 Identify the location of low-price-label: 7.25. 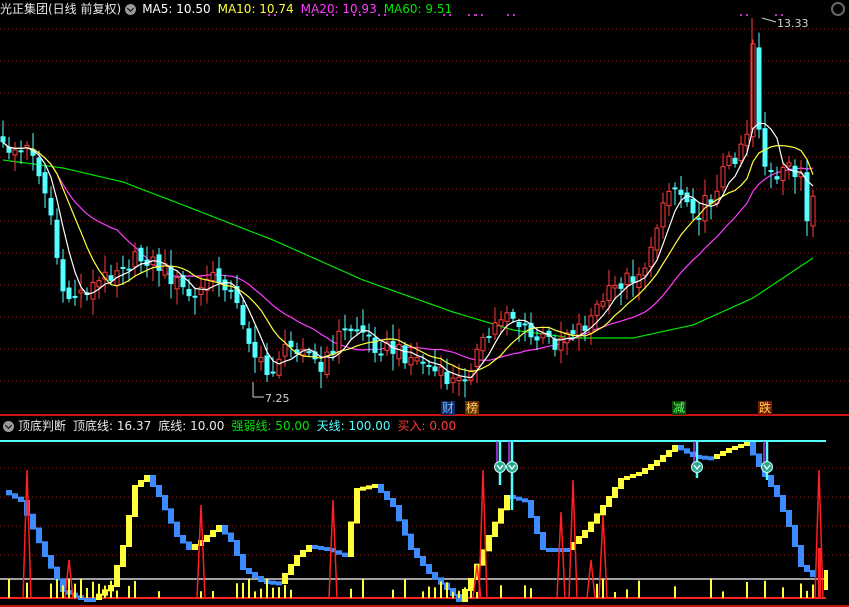
(277, 398).